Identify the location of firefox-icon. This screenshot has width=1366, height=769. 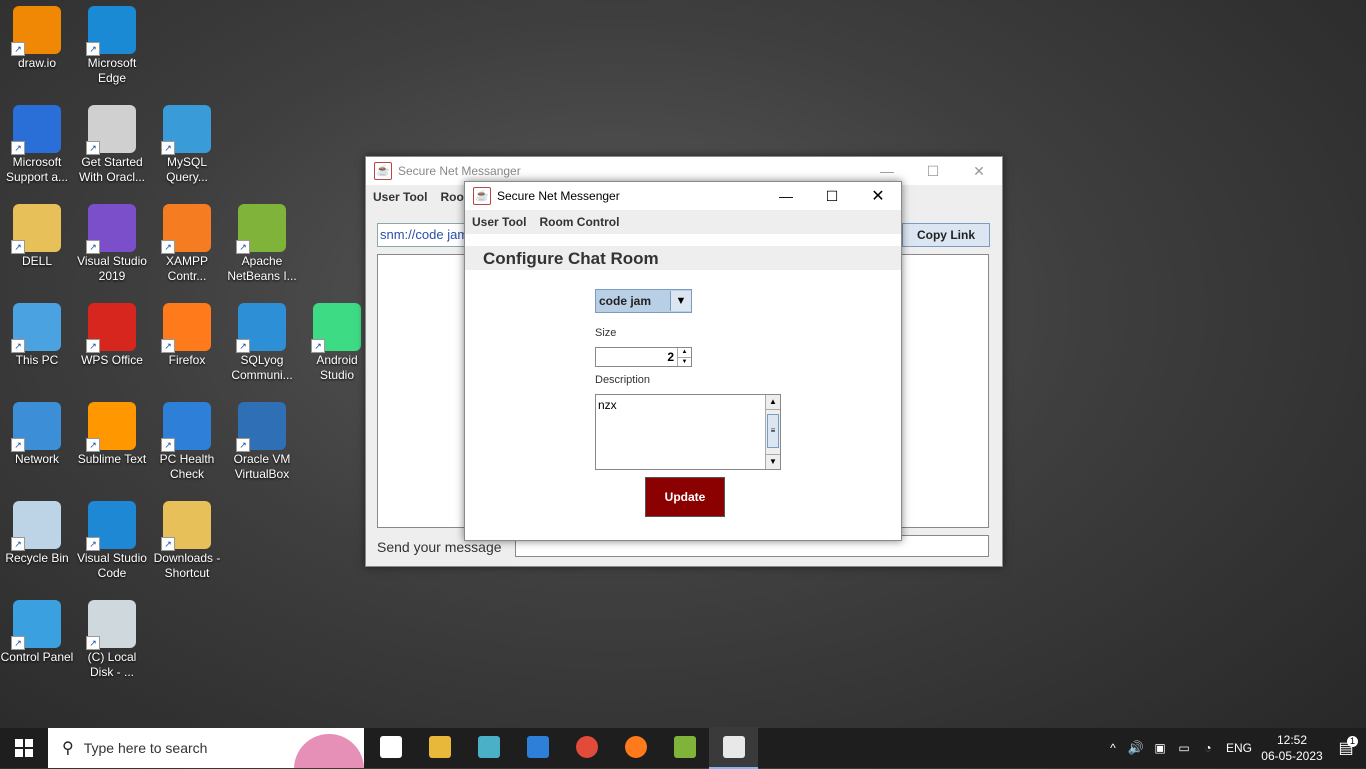
(635, 747).